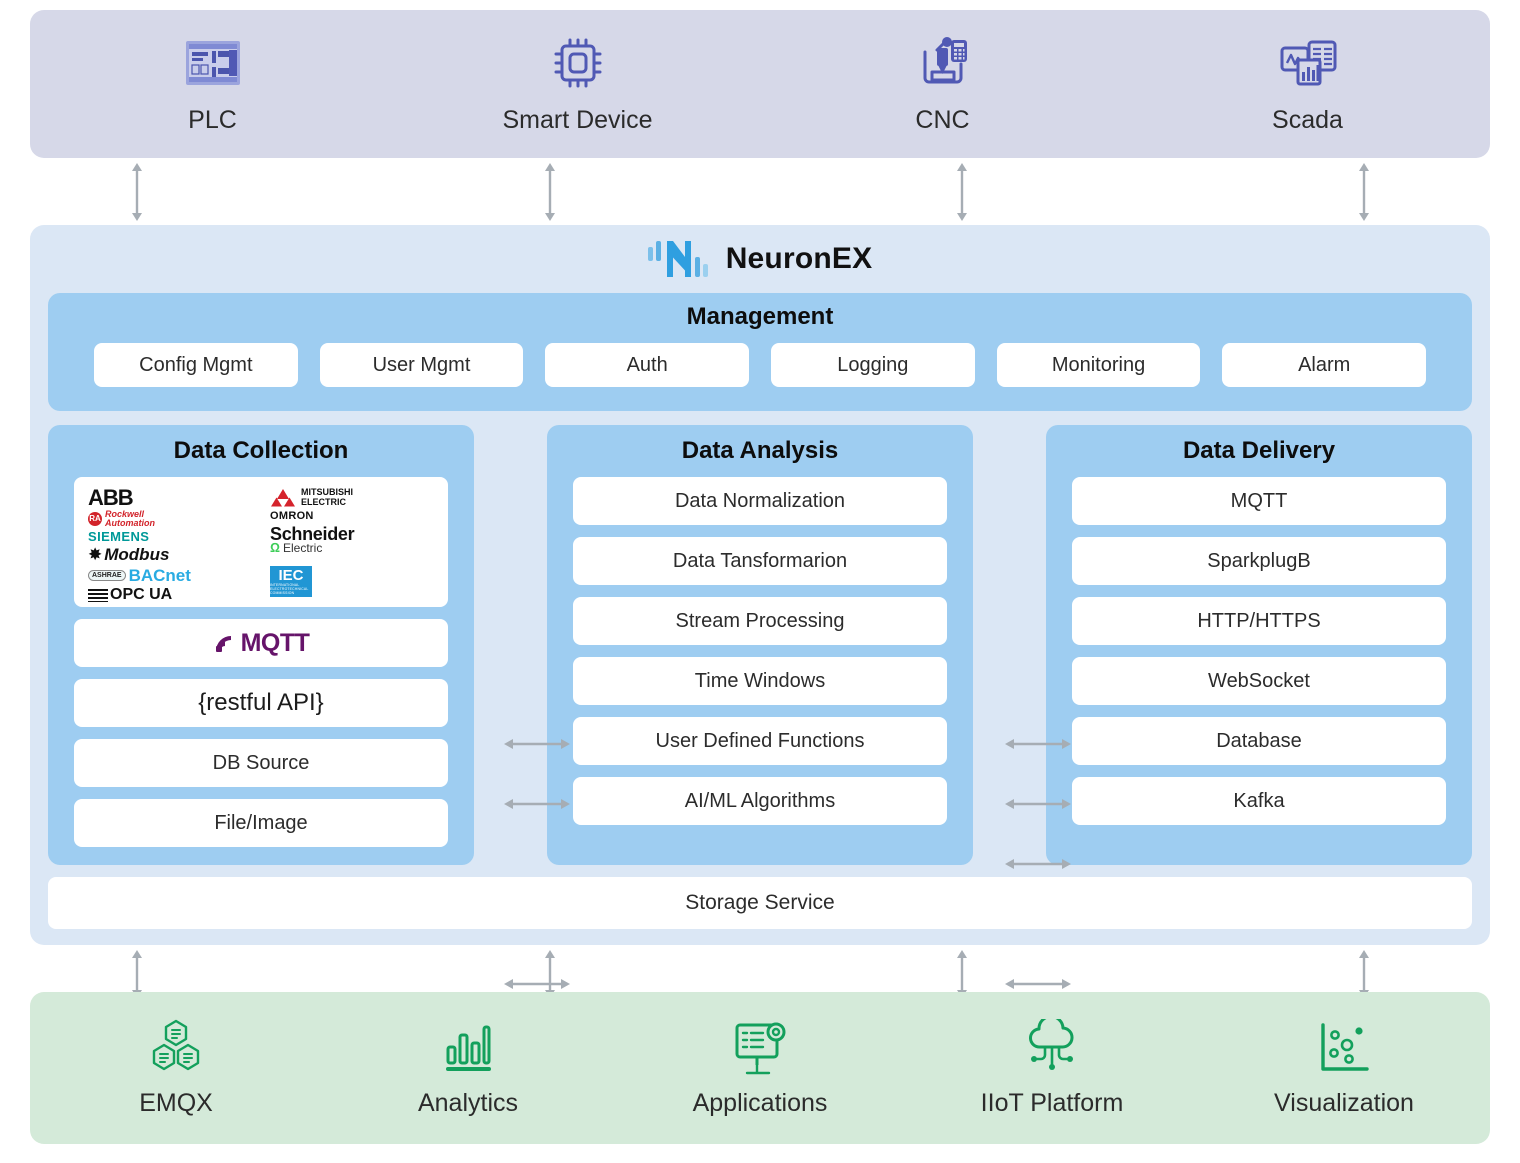 The height and width of the screenshot is (1163, 1520). Describe the element at coordinates (1098, 365) in the screenshot. I see `management-chip-monitoring: Monitoring` at that location.